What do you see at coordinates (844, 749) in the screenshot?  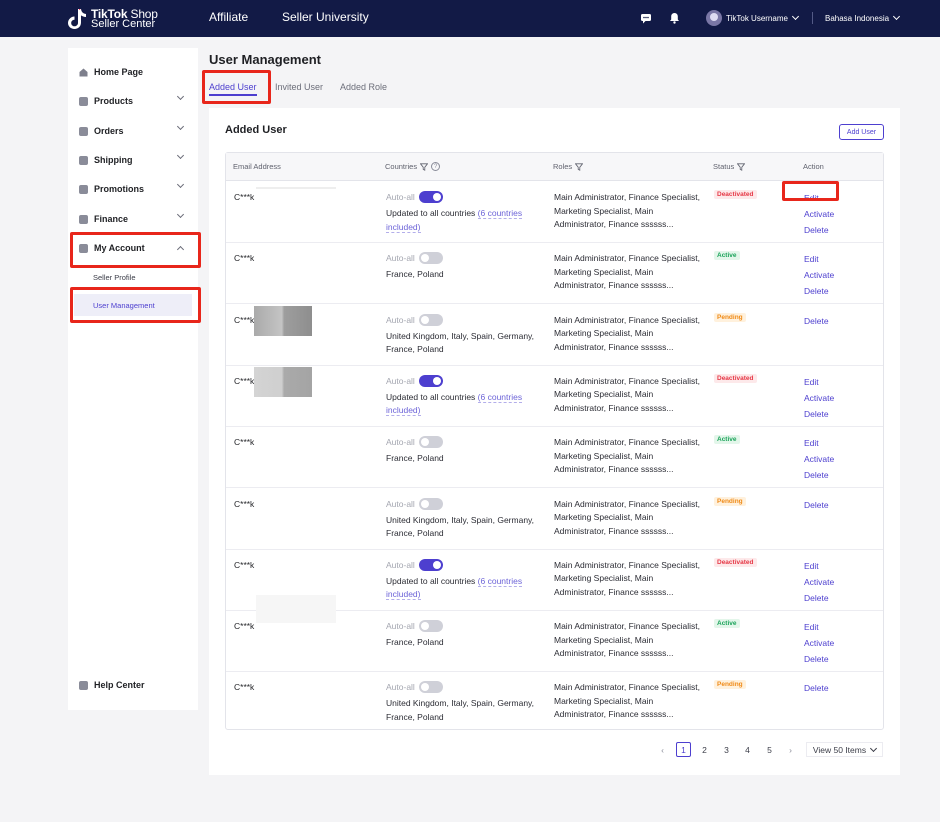 I see `page-size-select: View 50 Items` at bounding box center [844, 749].